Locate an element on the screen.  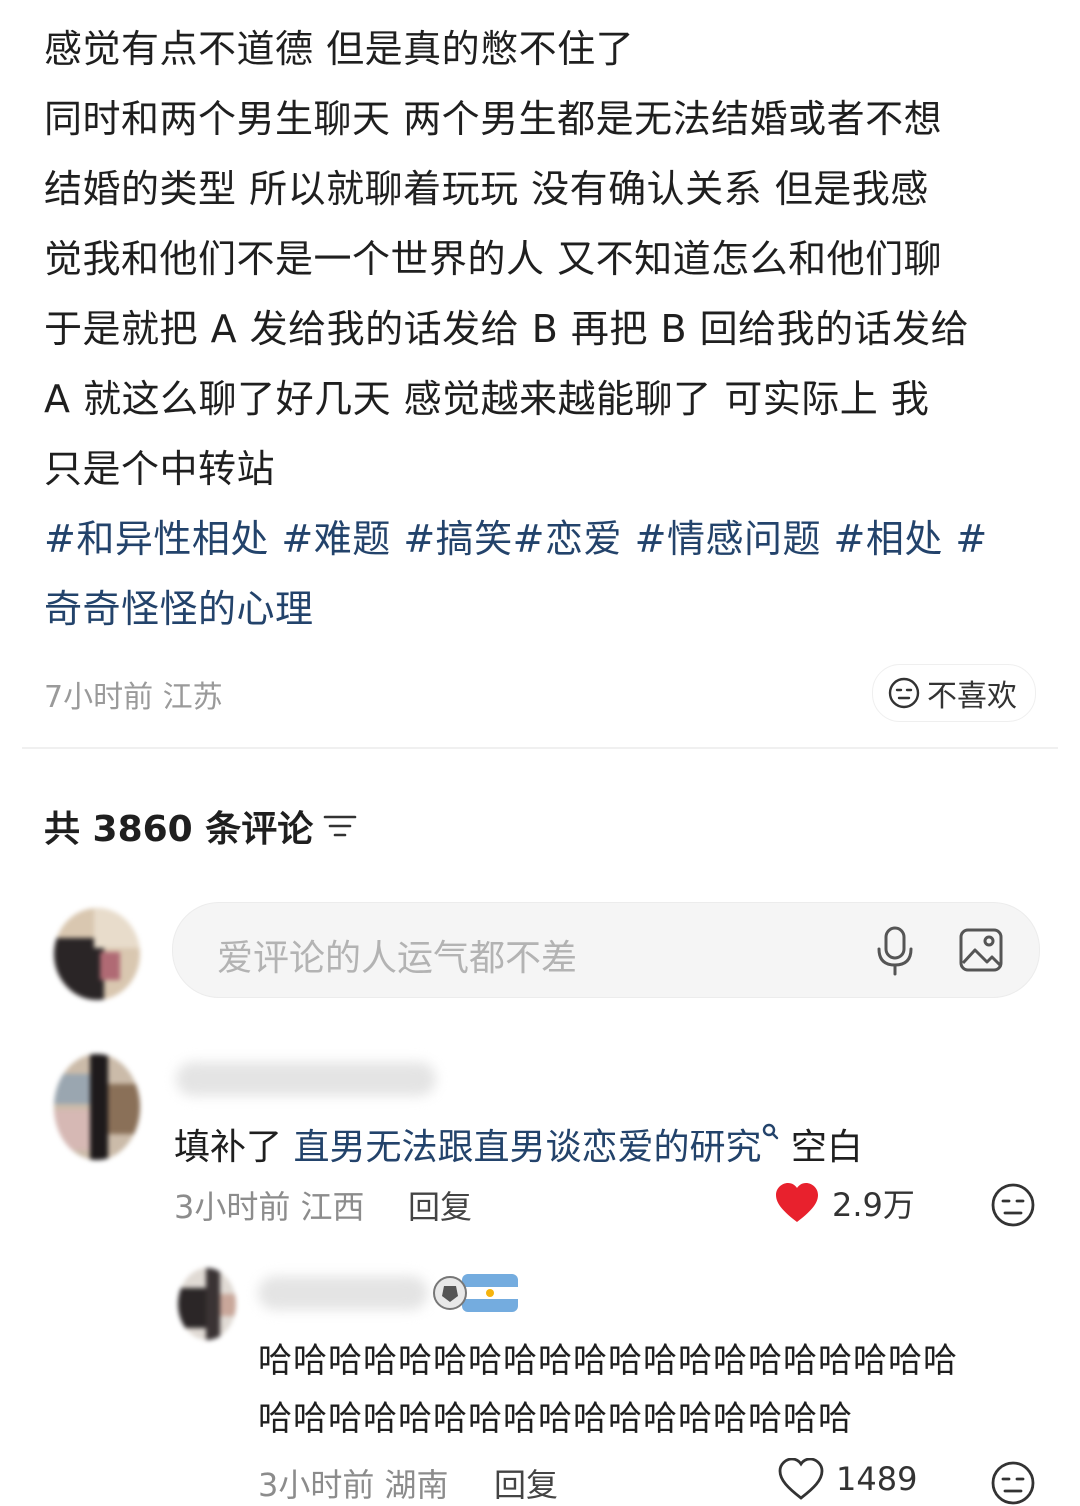
search-icon is located at coordinates (770, 1133).